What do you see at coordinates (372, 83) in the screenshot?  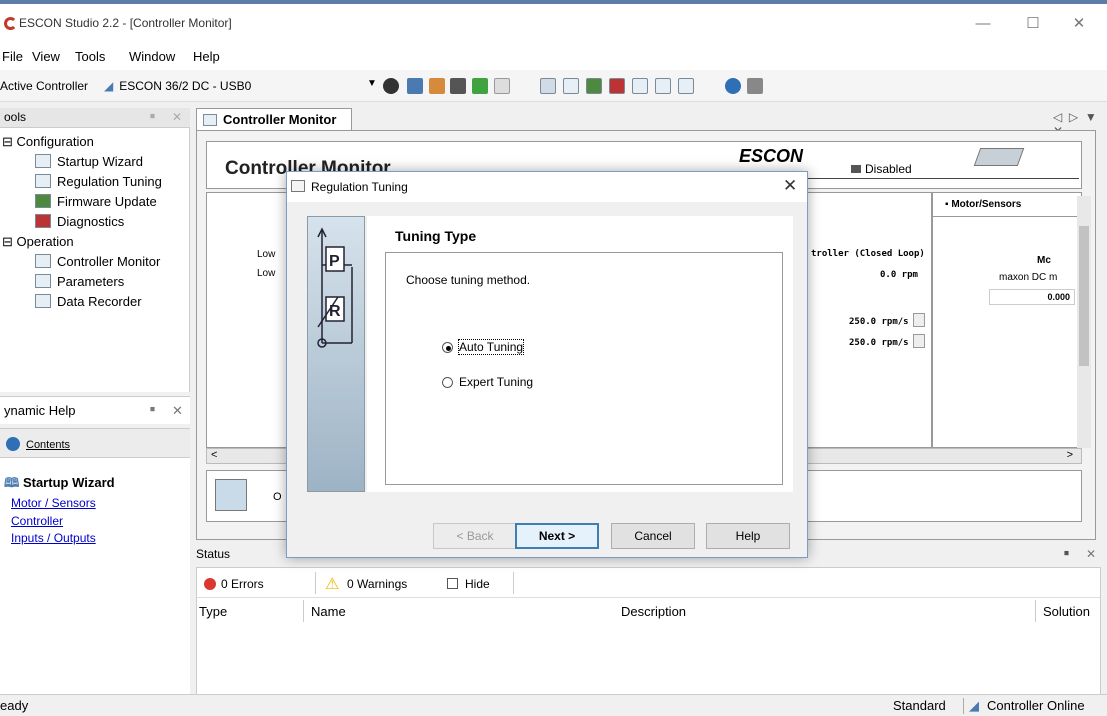 I see `dropdown-arrow-icon: ▼` at bounding box center [372, 83].